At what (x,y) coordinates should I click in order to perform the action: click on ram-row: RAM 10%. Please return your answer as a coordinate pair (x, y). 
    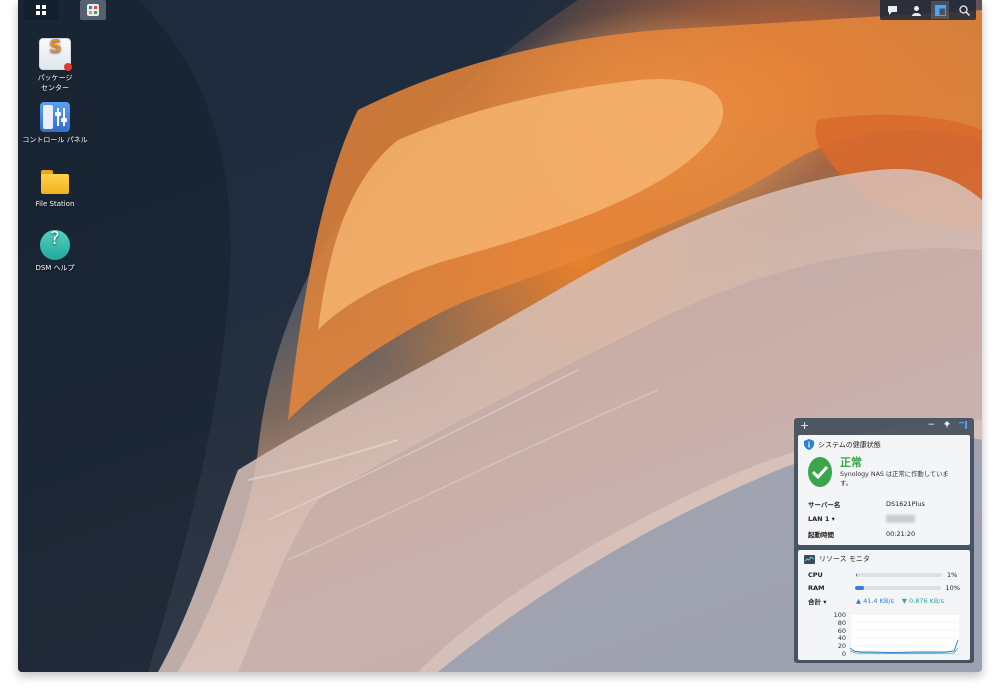
    Looking at the image, I should click on (884, 587).